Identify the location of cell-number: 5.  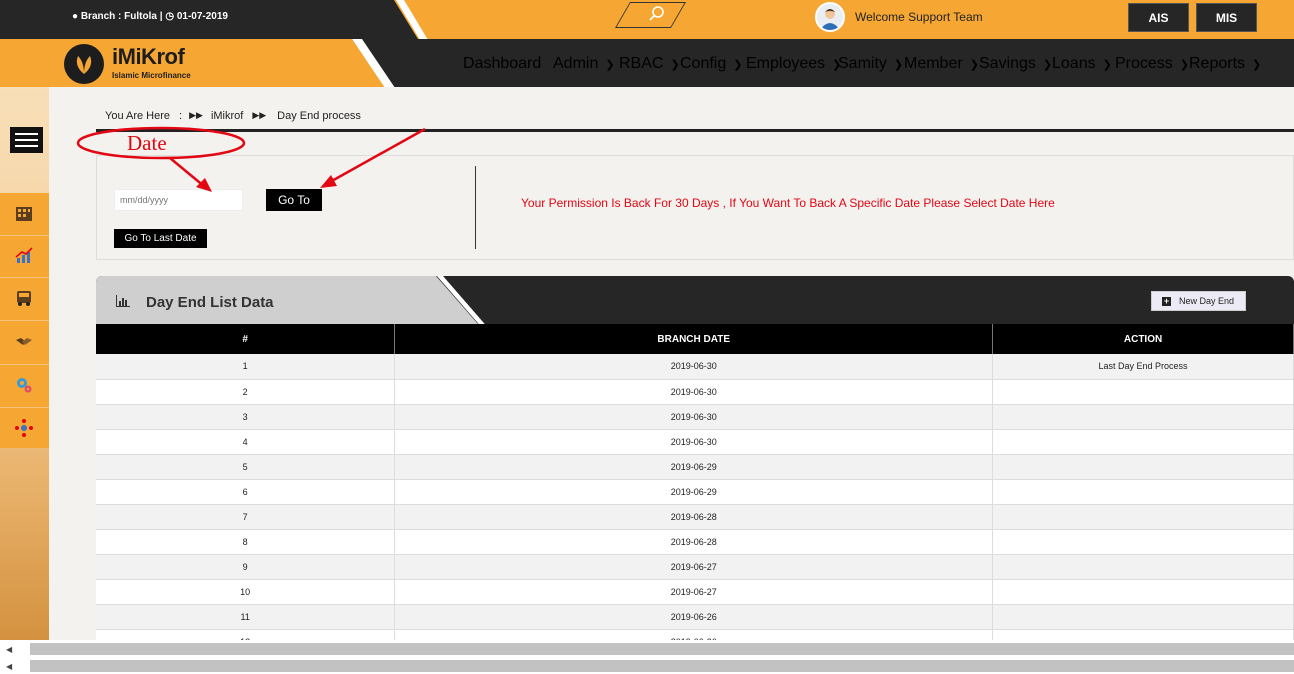
(246, 467).